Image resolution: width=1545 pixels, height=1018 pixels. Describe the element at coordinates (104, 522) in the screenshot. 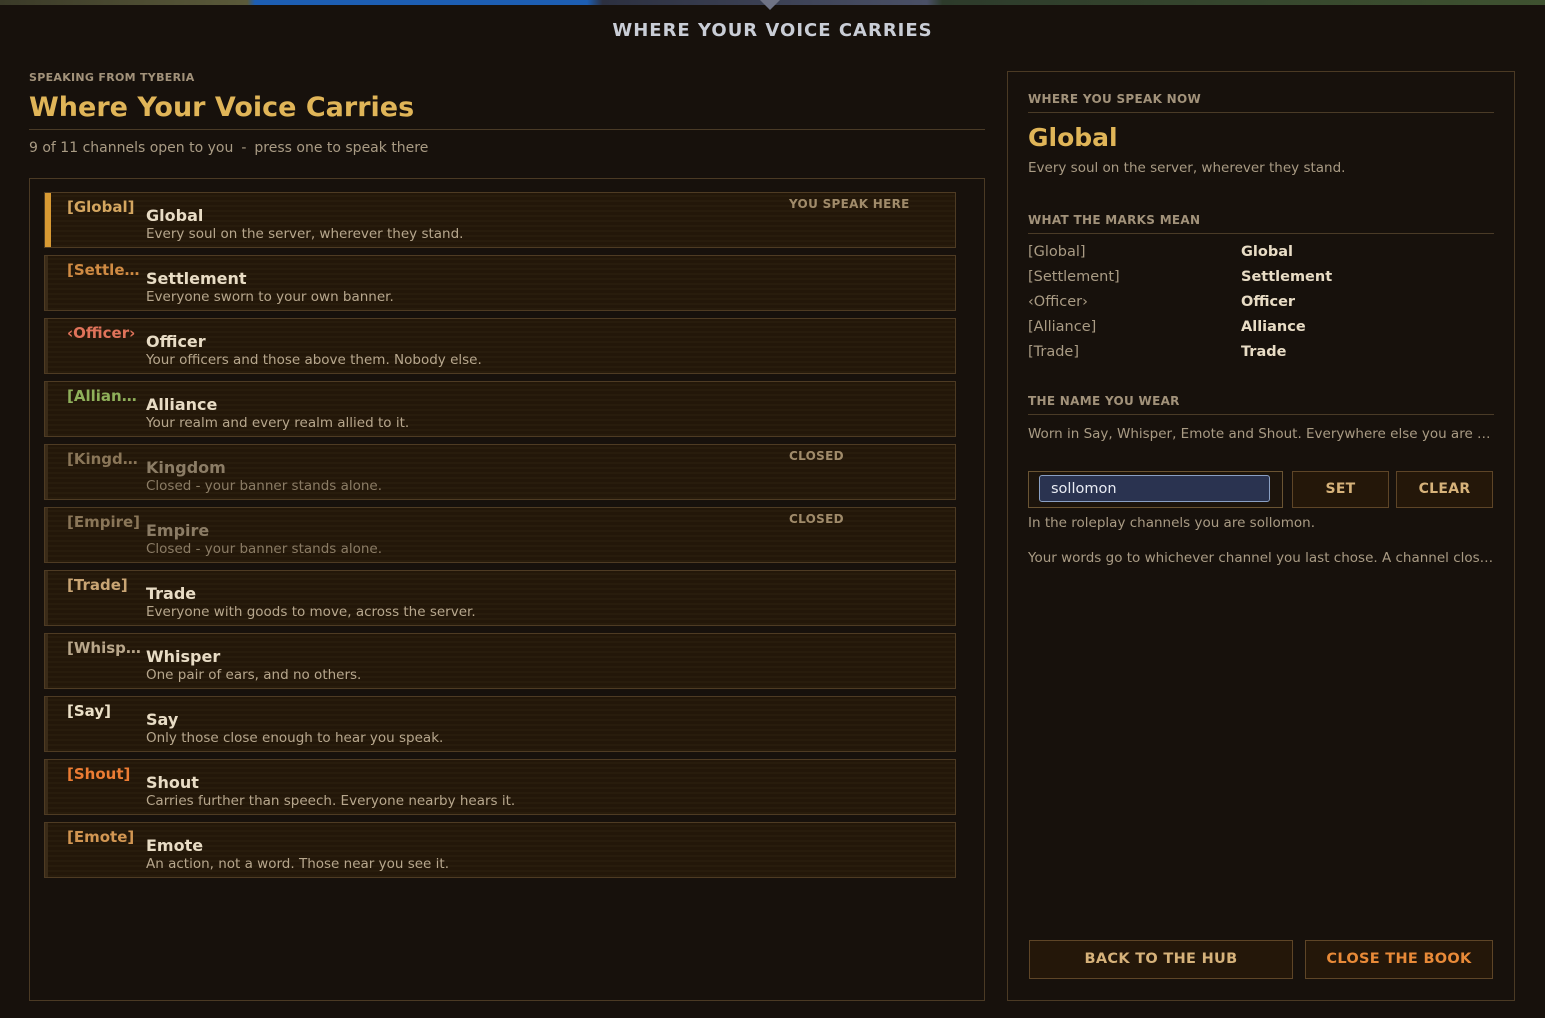

I see `channel-tag: [Empire]` at that location.